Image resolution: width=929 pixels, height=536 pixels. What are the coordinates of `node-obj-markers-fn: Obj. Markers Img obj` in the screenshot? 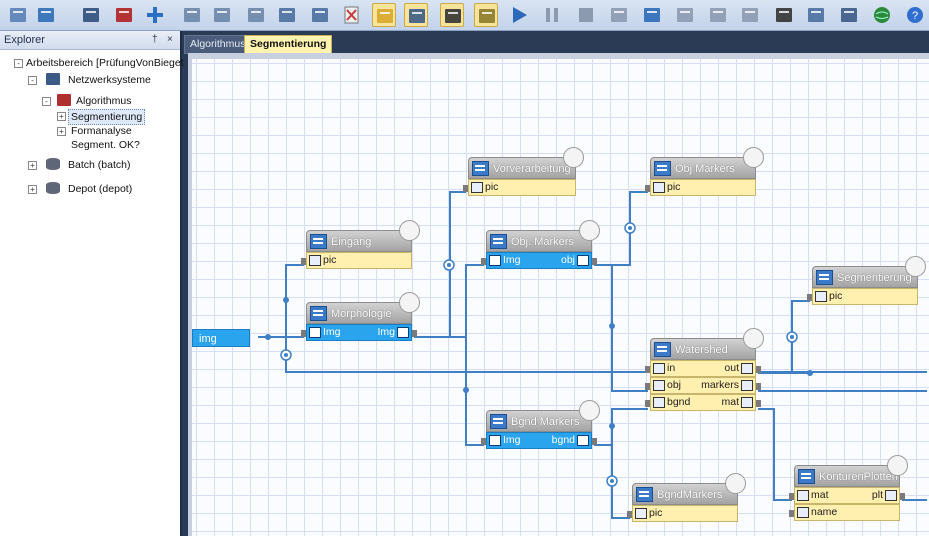 It's located at (540, 244).